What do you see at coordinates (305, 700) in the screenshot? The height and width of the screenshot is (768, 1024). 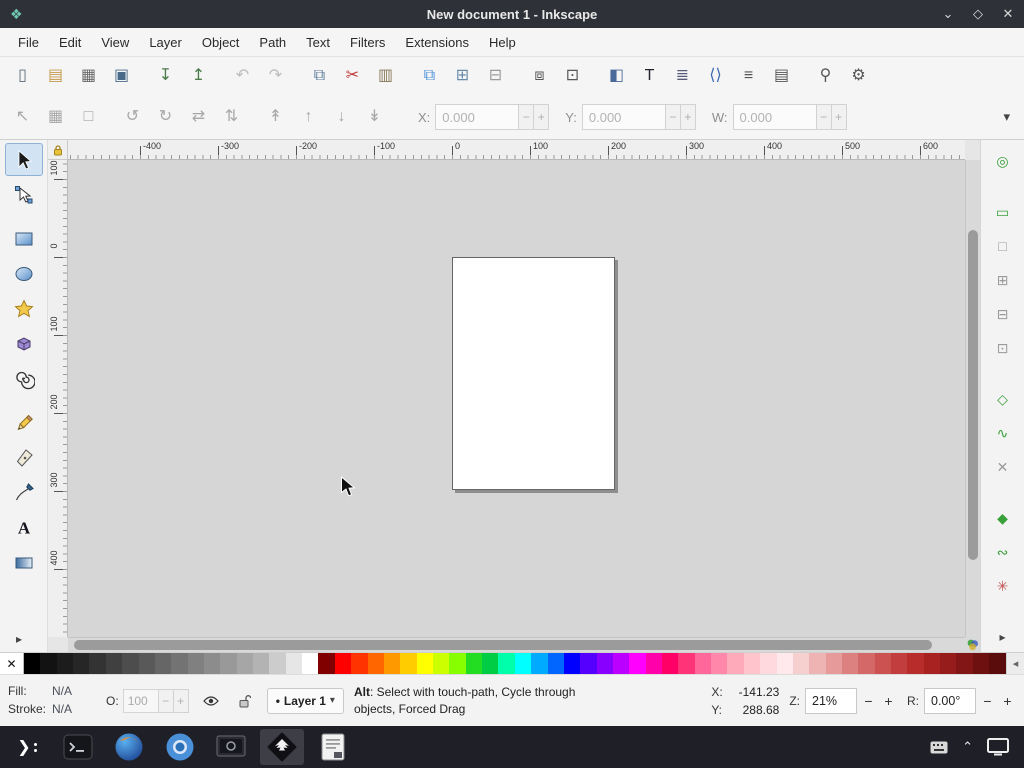 I see `current-layer-dropdown: • Layer 1 ▾` at bounding box center [305, 700].